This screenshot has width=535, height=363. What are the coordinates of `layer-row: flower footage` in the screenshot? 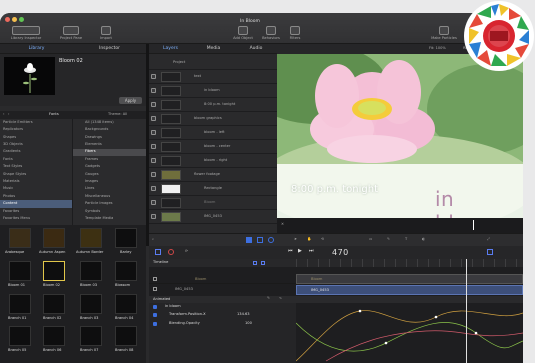 It's located at (213, 175).